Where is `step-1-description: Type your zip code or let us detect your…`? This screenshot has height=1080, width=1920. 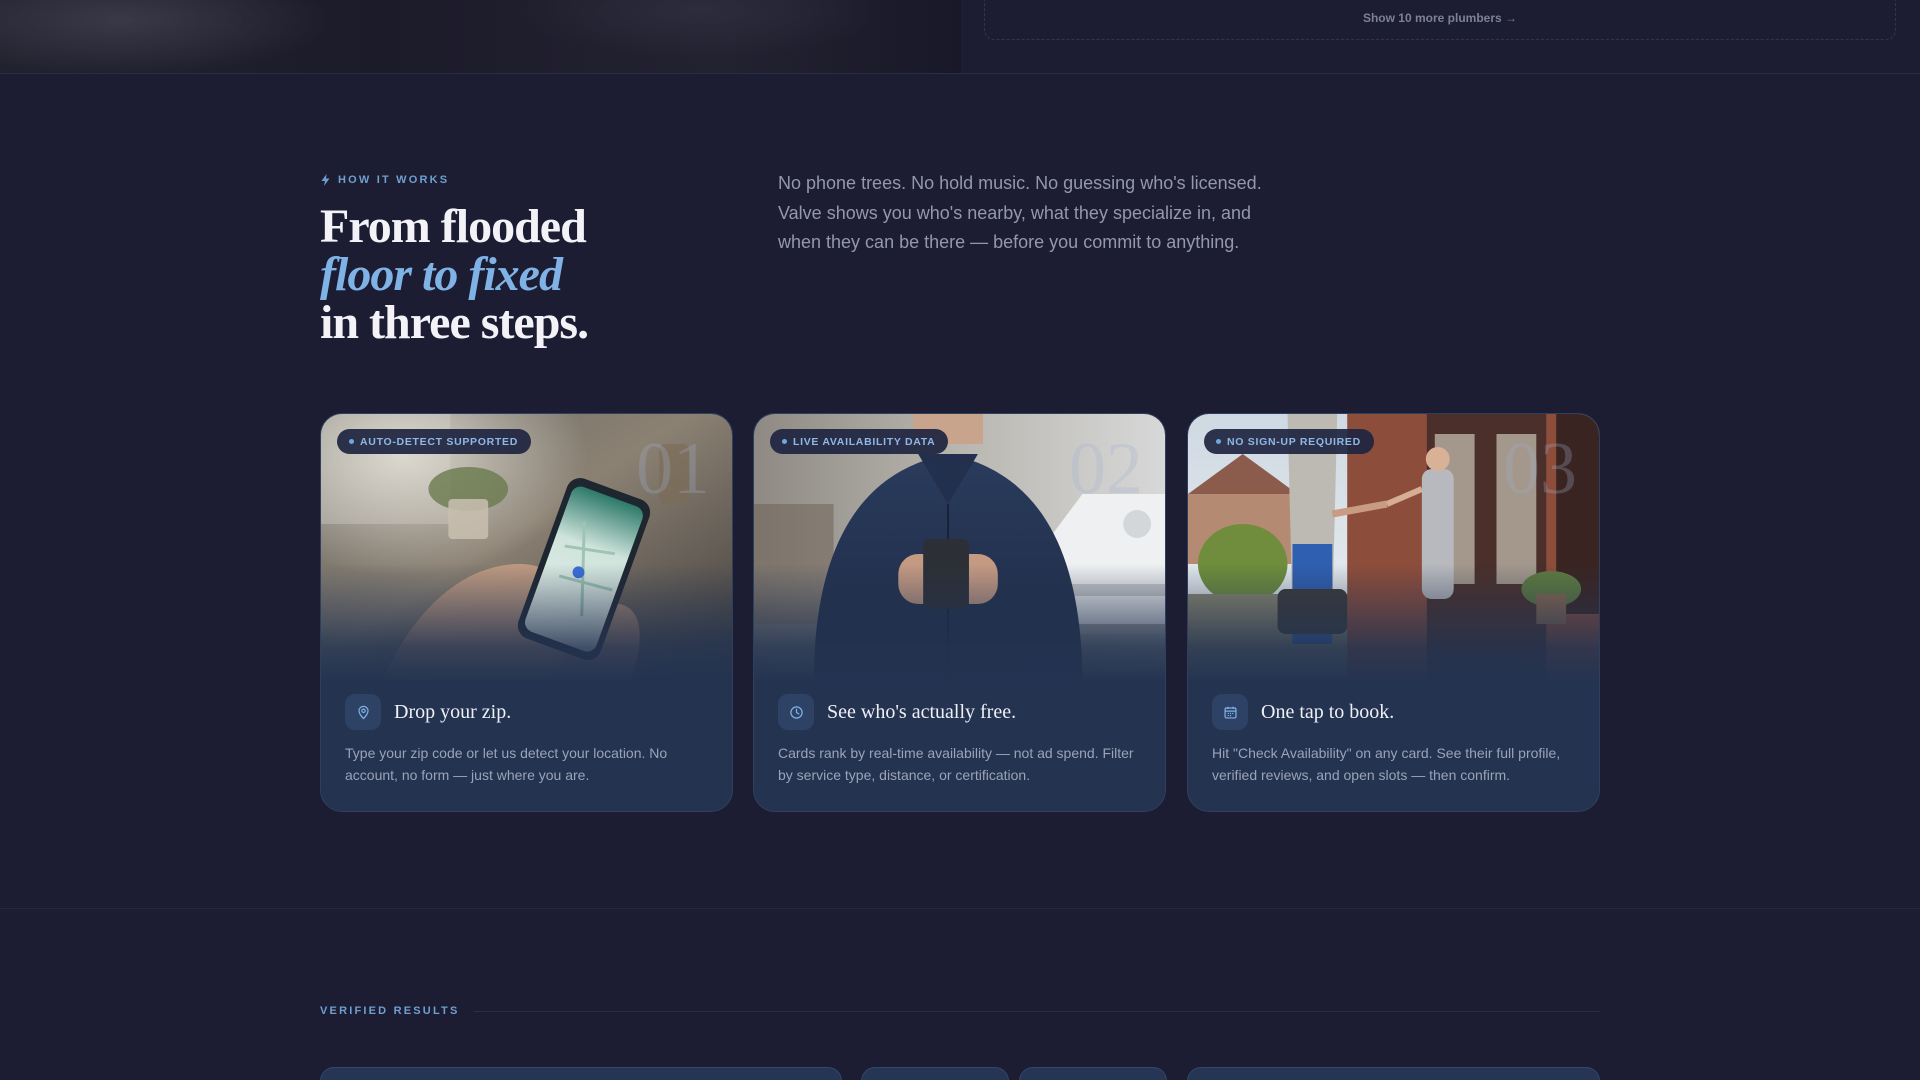 step-1-description: Type your zip code or let us detect your… is located at coordinates (506, 764).